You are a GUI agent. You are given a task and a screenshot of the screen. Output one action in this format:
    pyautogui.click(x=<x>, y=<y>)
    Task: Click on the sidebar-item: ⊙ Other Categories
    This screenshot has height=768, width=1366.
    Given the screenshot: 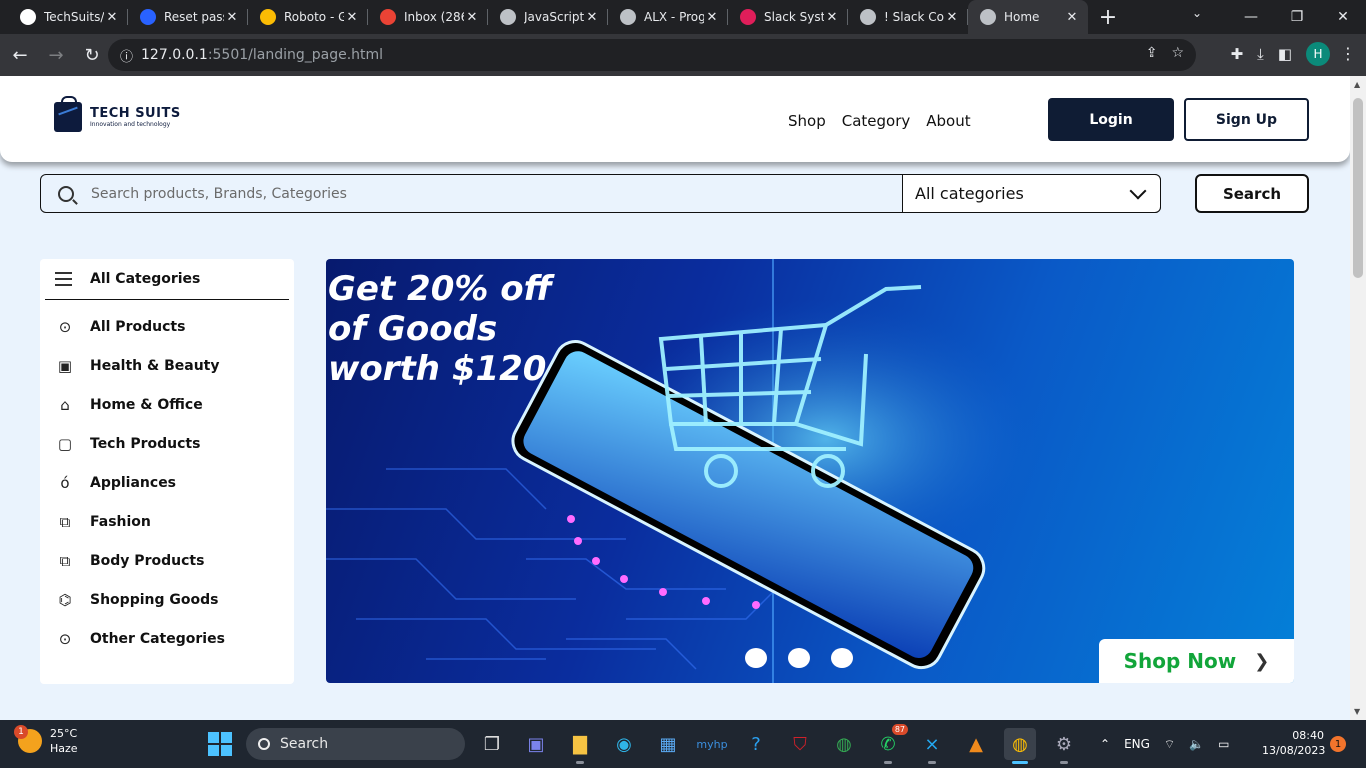 What is the action you would take?
    pyautogui.click(x=139, y=638)
    